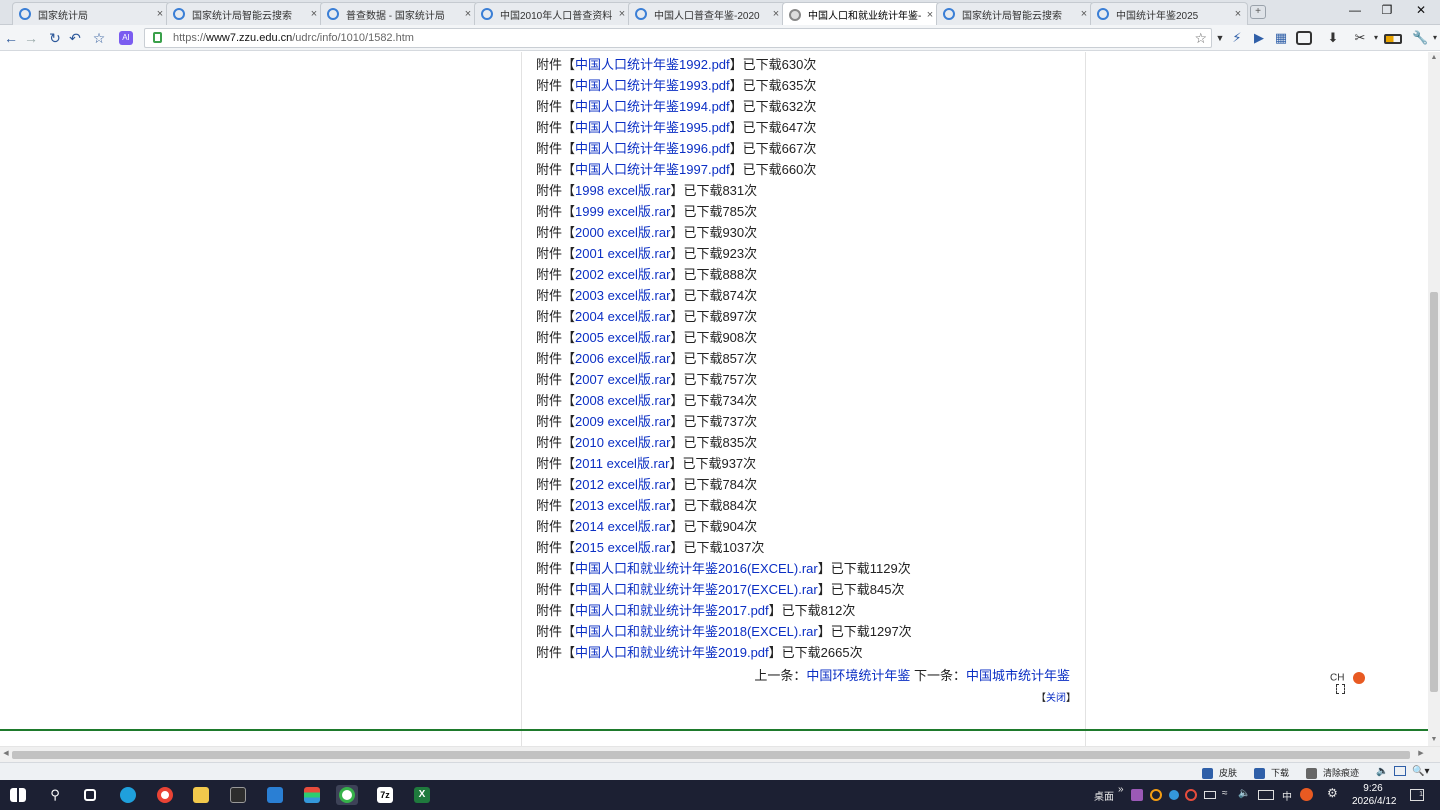 The height and width of the screenshot is (810, 1440). Describe the element at coordinates (422, 795) in the screenshot. I see `excel-icon: X` at that location.